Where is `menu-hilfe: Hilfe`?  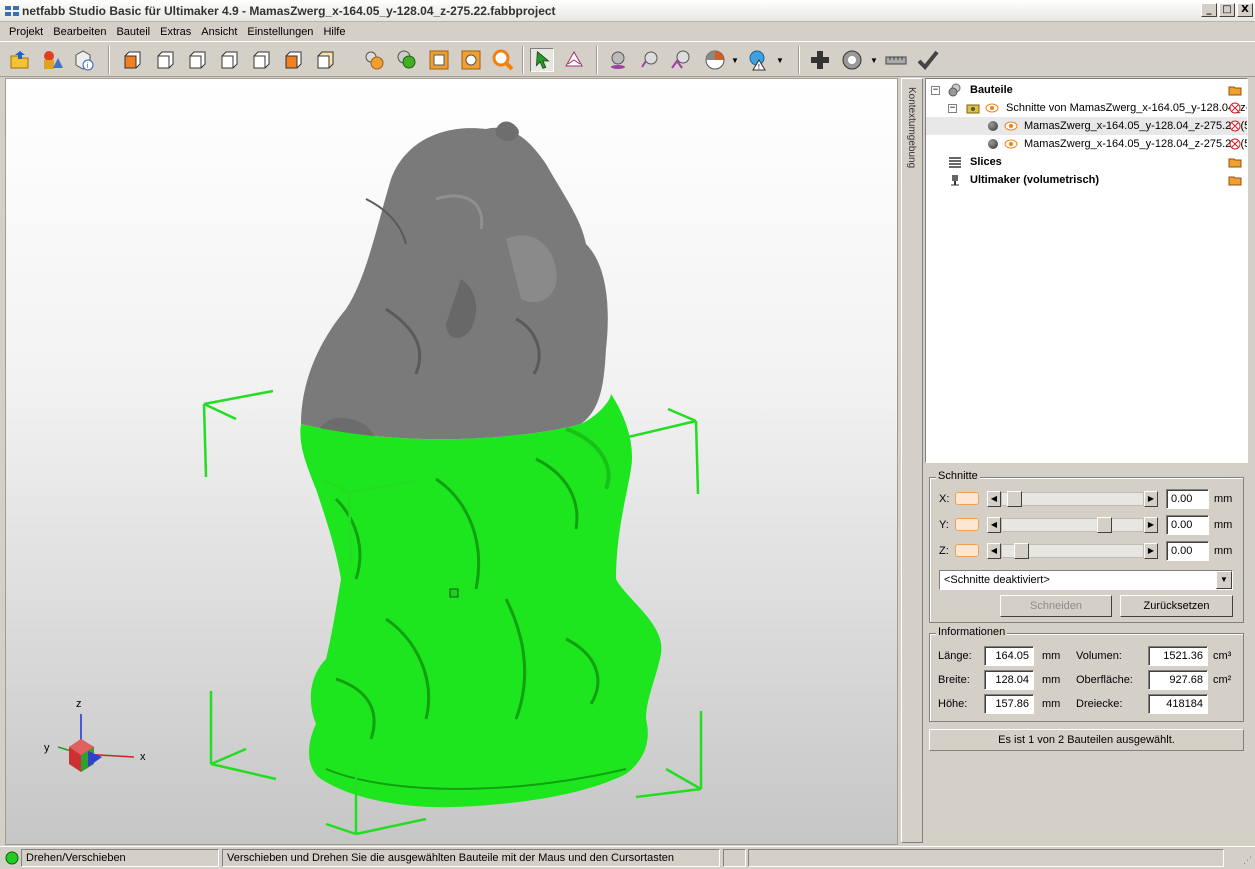
menu-hilfe: Hilfe is located at coordinates (334, 32).